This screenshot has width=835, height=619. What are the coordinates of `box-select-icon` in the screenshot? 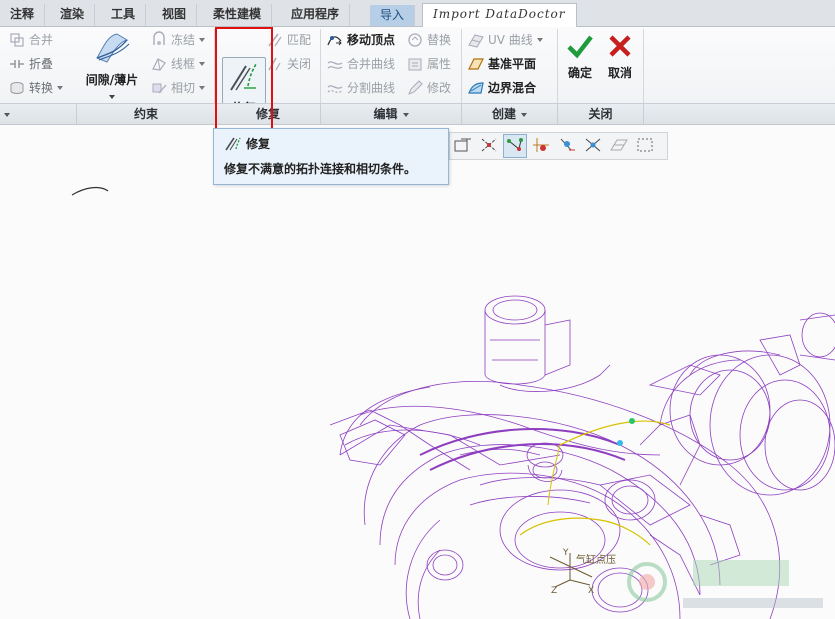 It's located at (645, 146).